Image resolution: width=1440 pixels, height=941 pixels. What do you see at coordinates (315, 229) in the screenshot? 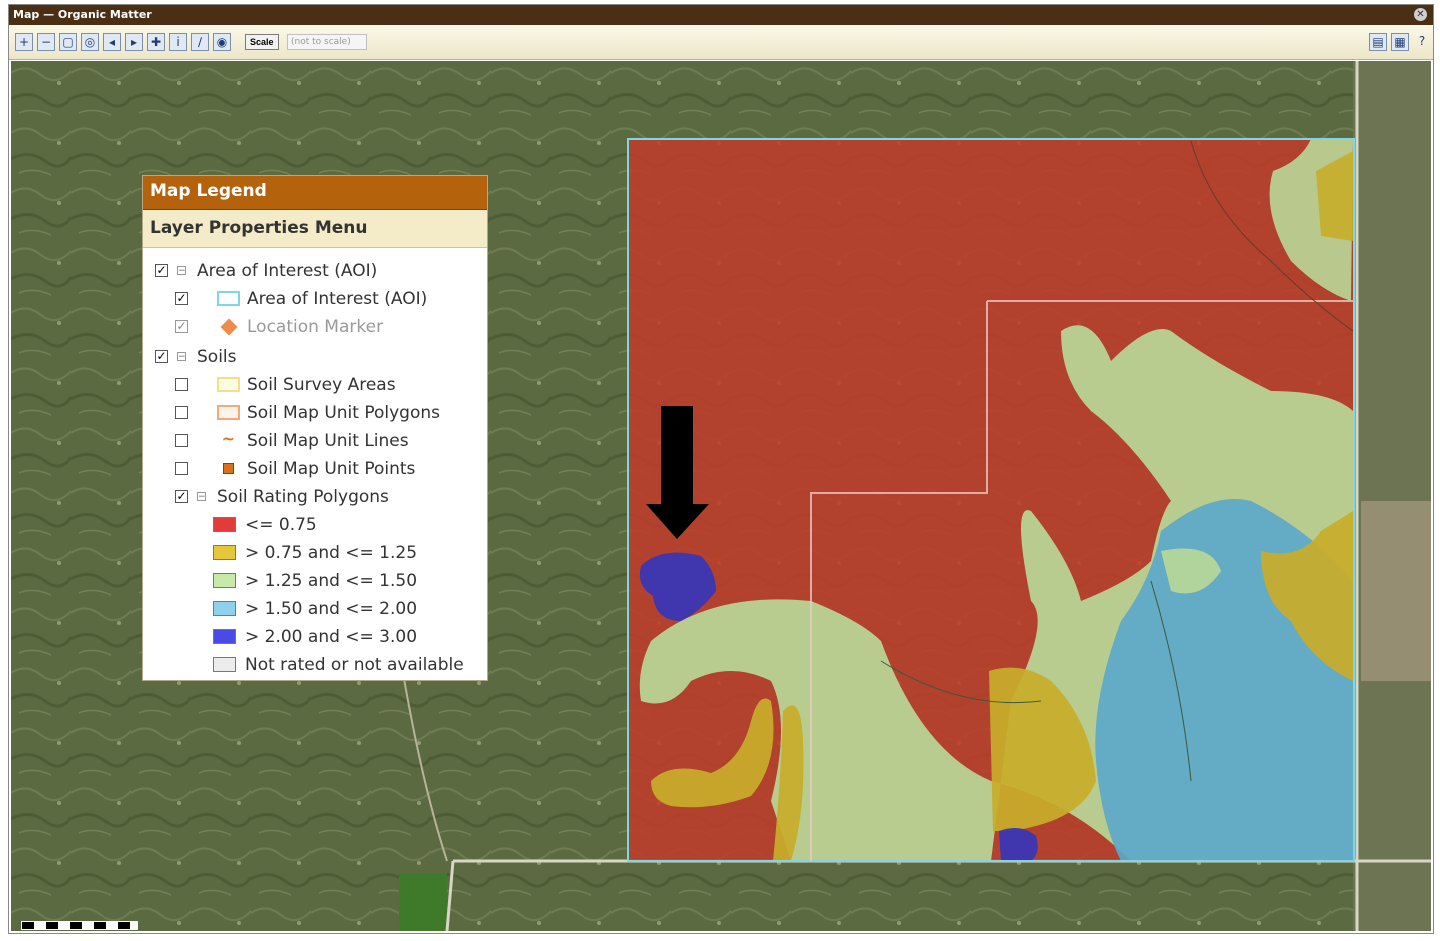
I see `layer-properties-menu: Layer Properties Menu` at bounding box center [315, 229].